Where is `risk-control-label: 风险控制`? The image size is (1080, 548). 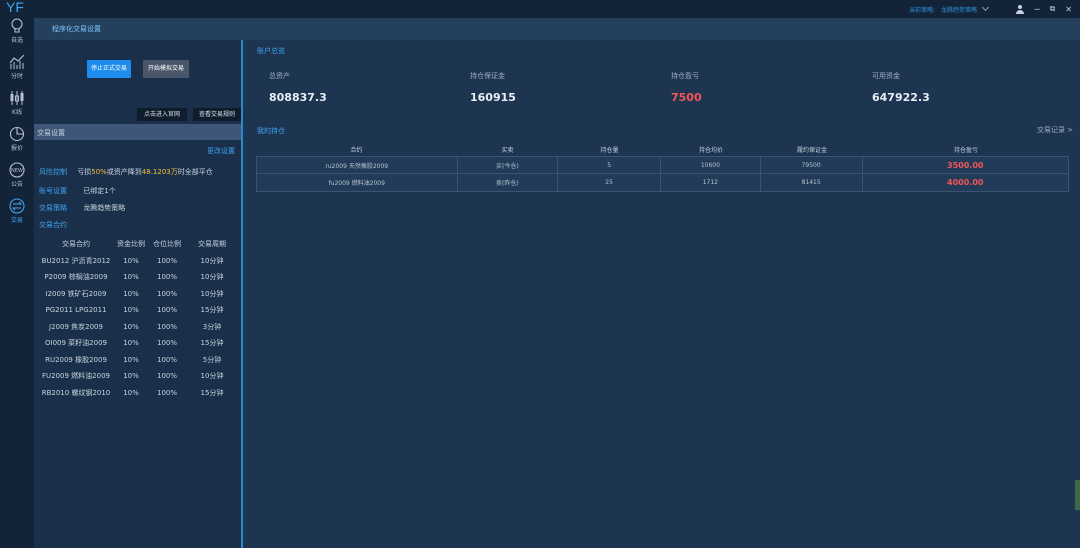
risk-control-label: 风险控制 is located at coordinates (53, 172).